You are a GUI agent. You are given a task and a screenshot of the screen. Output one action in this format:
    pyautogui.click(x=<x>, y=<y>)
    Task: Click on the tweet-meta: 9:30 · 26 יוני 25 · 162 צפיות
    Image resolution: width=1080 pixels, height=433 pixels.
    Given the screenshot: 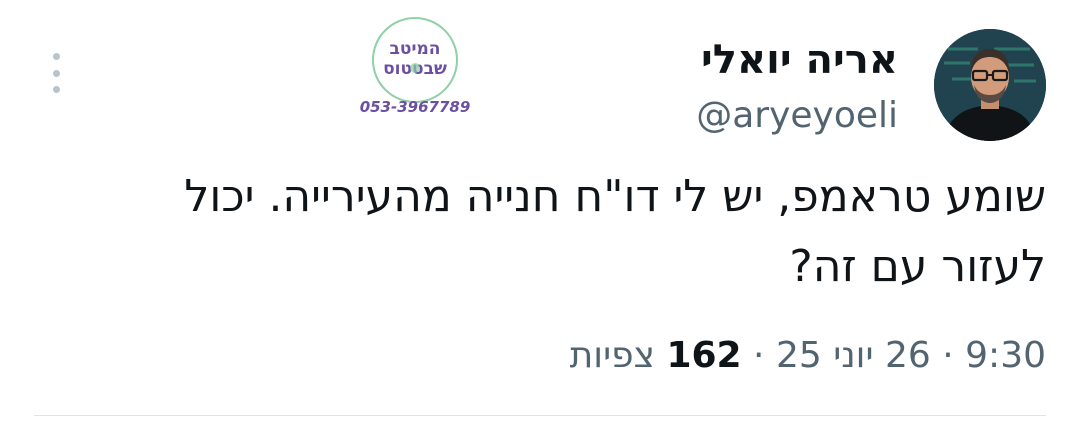 What is the action you would take?
    pyautogui.click(x=808, y=356)
    